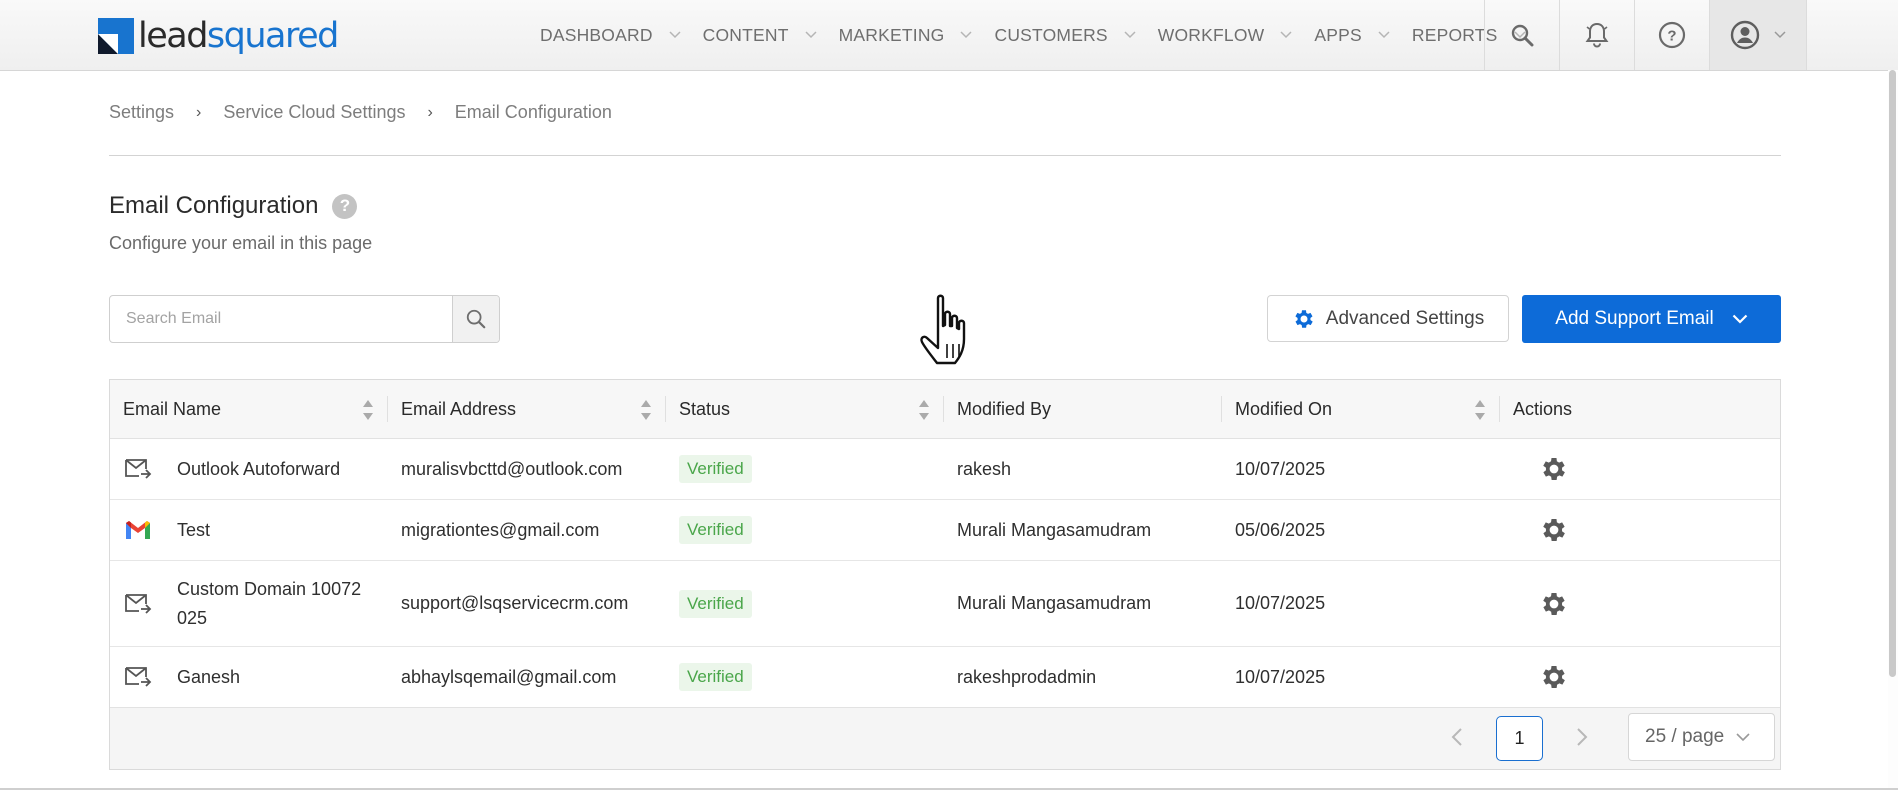 Image resolution: width=1898 pixels, height=790 pixels. What do you see at coordinates (249, 677) in the screenshot?
I see `cell-email-name: Ganesh` at bounding box center [249, 677].